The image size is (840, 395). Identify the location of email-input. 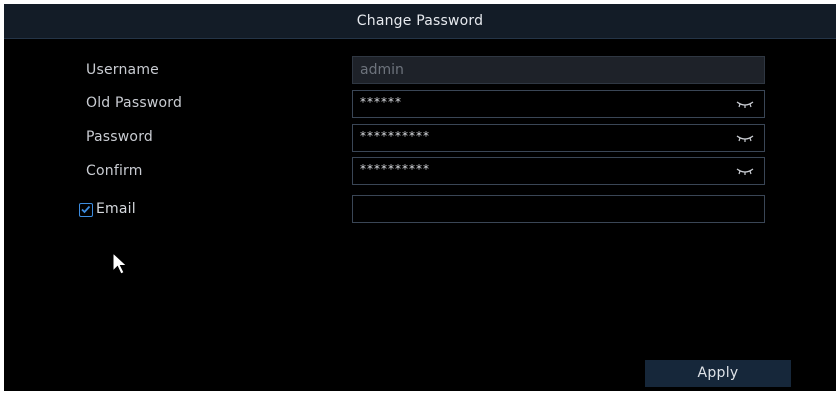
(558, 209).